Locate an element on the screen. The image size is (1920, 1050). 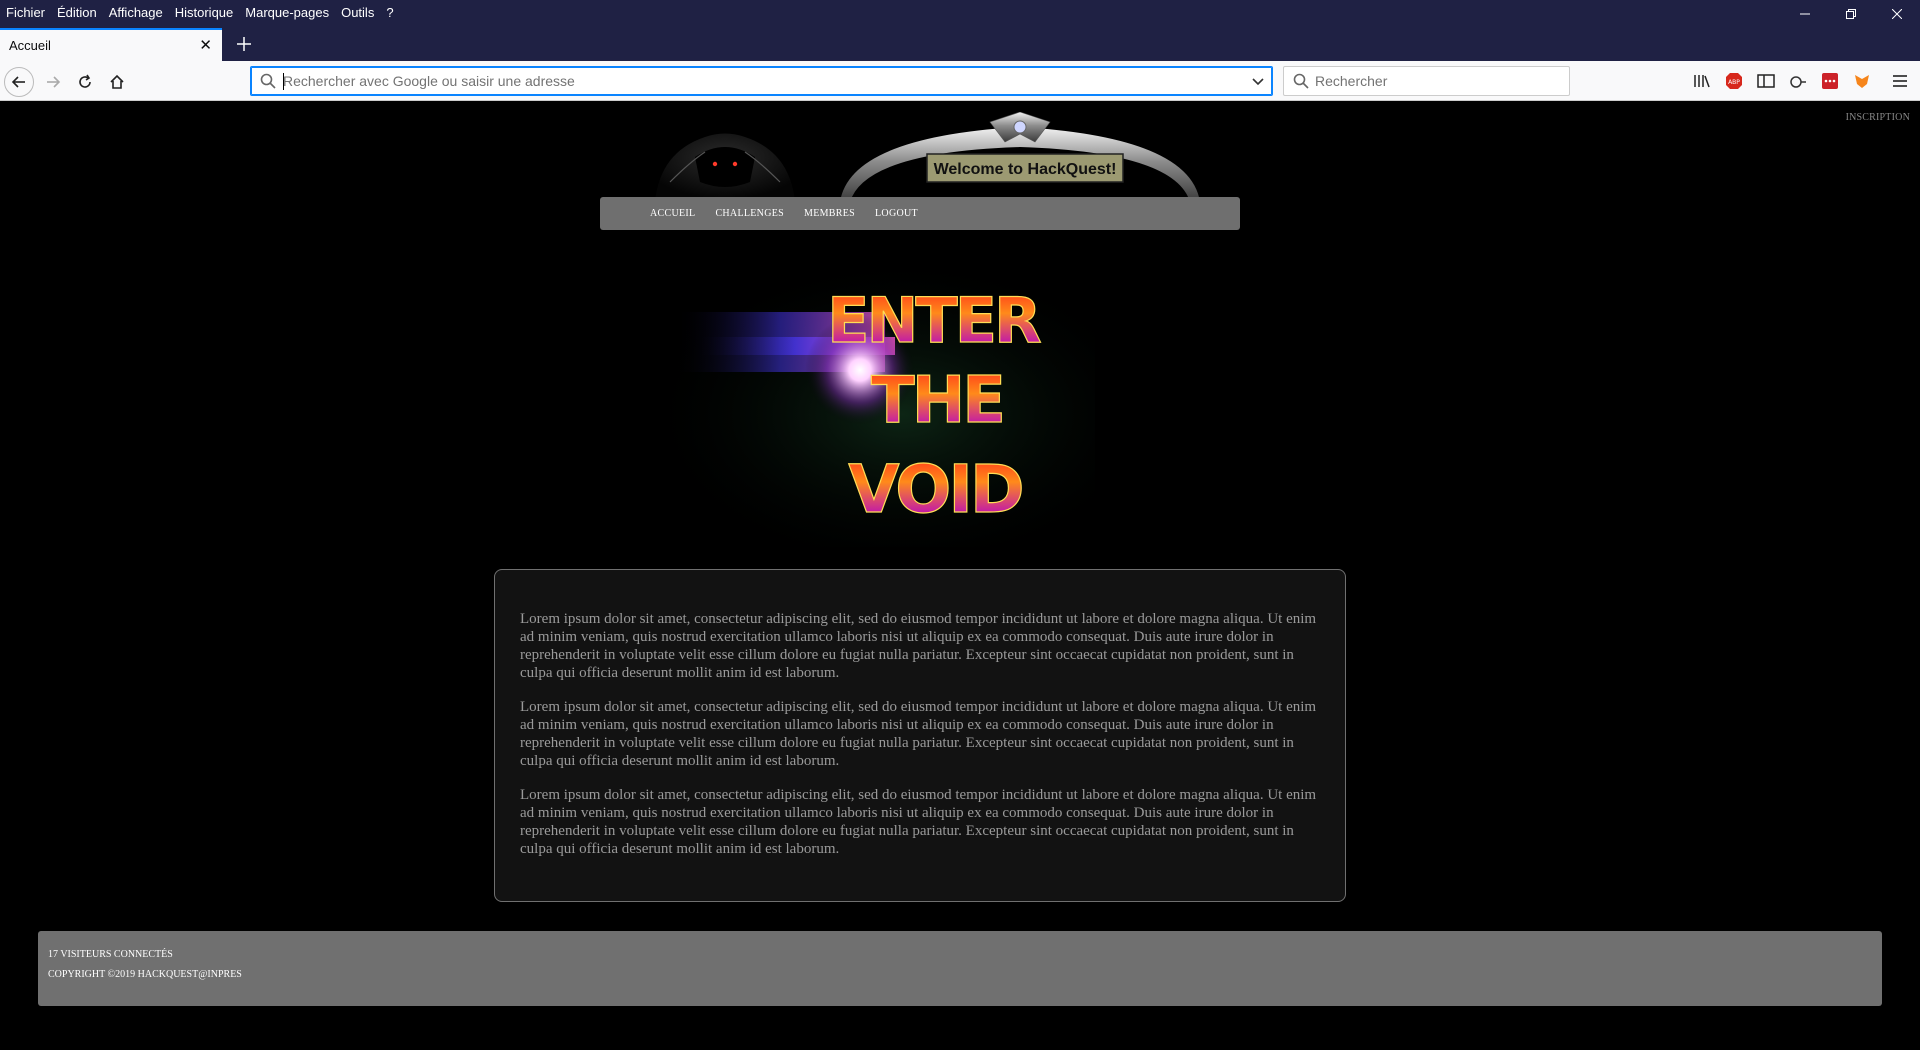
library-icon is located at coordinates (1702, 81).